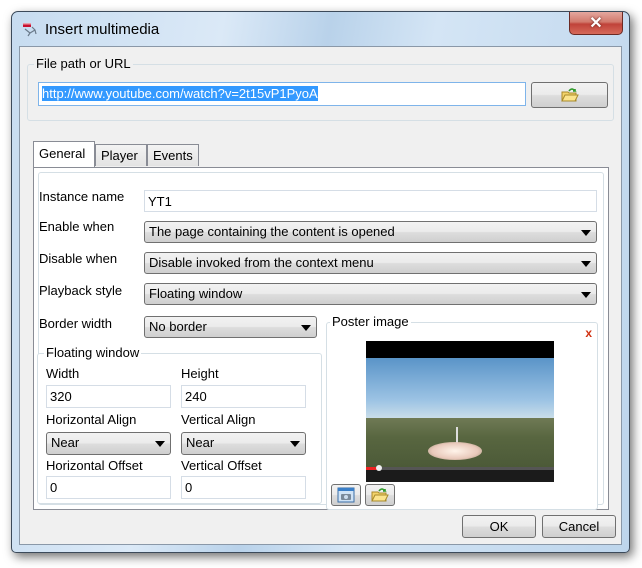  What do you see at coordinates (320, 30) in the screenshot?
I see `title-bar: Insert multimedia ✕` at bounding box center [320, 30].